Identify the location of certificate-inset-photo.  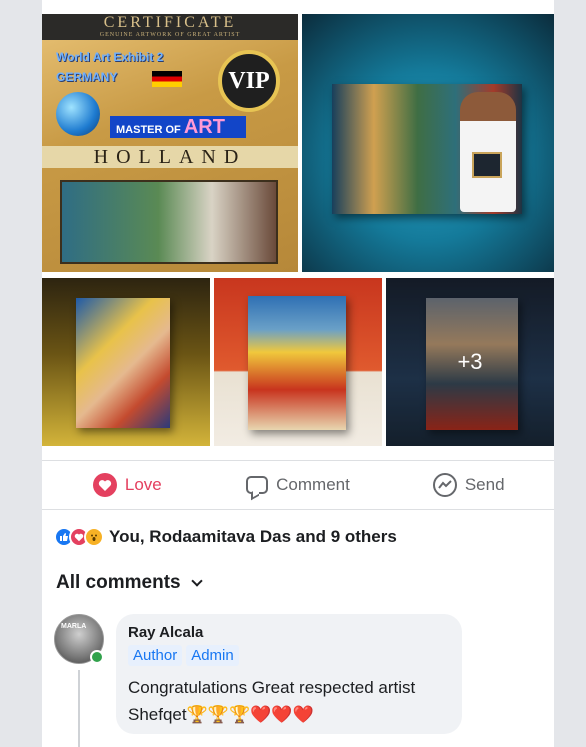
(169, 222).